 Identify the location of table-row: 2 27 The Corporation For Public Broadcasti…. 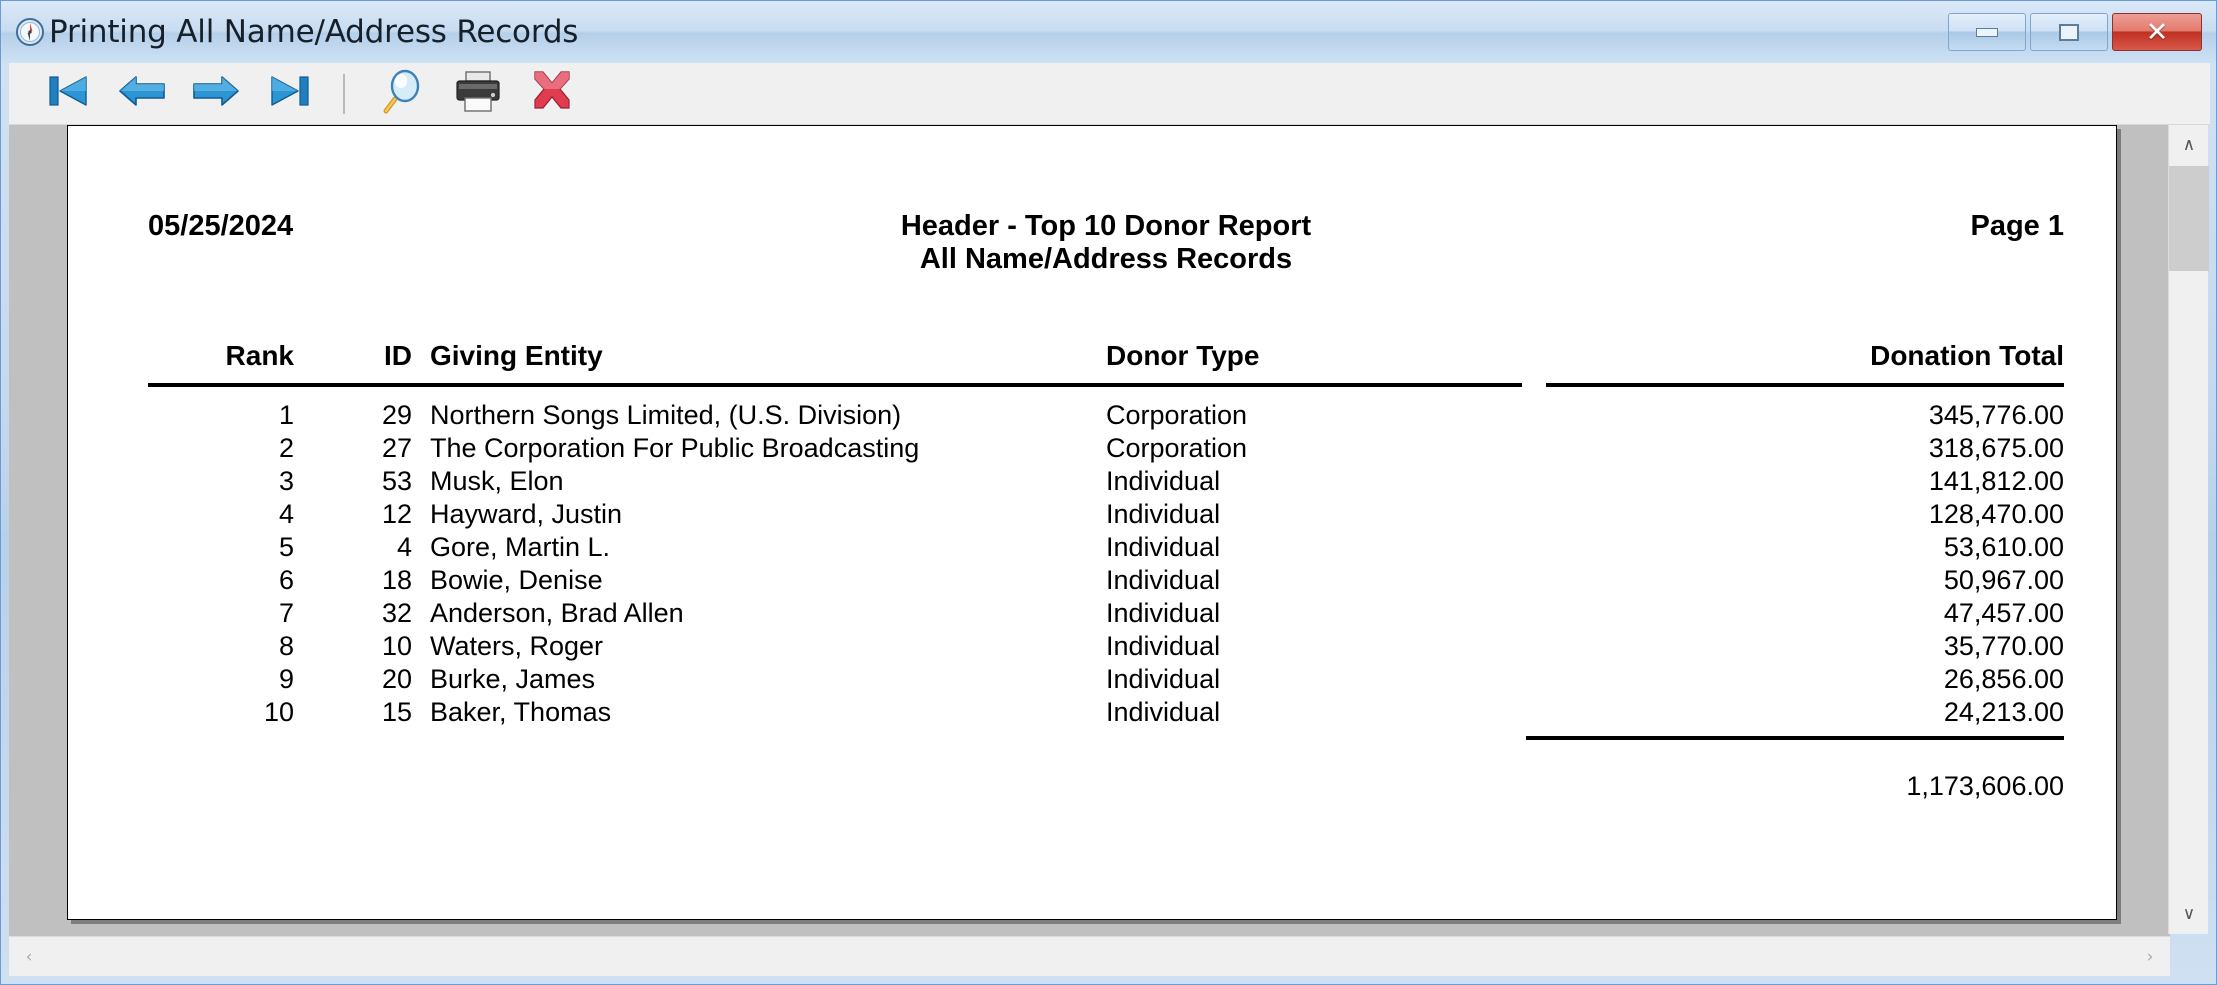
(1106, 448).